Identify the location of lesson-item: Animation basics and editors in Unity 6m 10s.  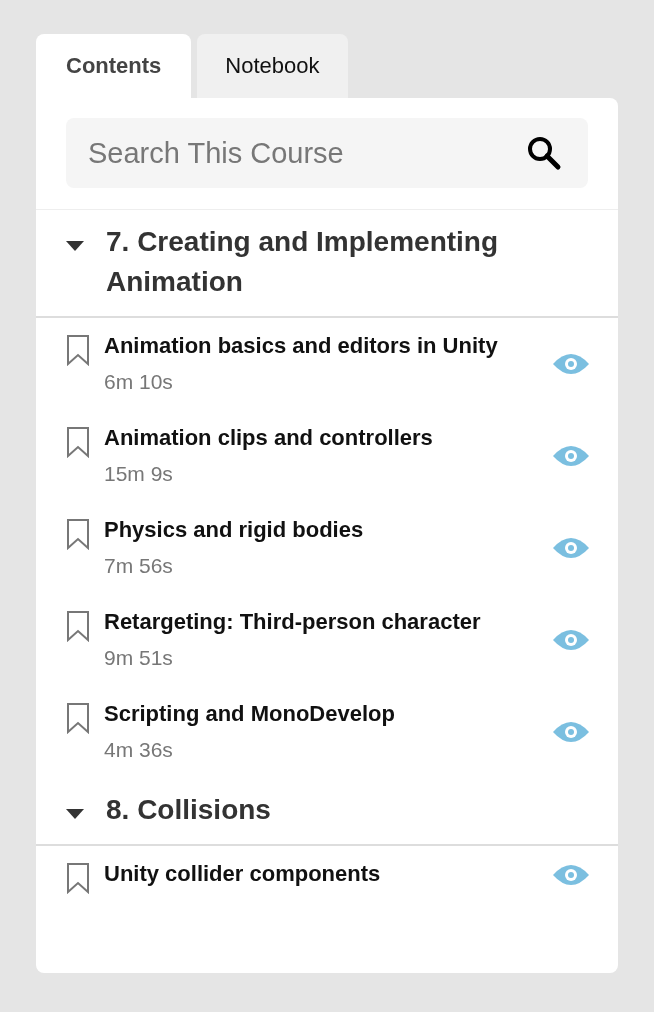
(327, 364).